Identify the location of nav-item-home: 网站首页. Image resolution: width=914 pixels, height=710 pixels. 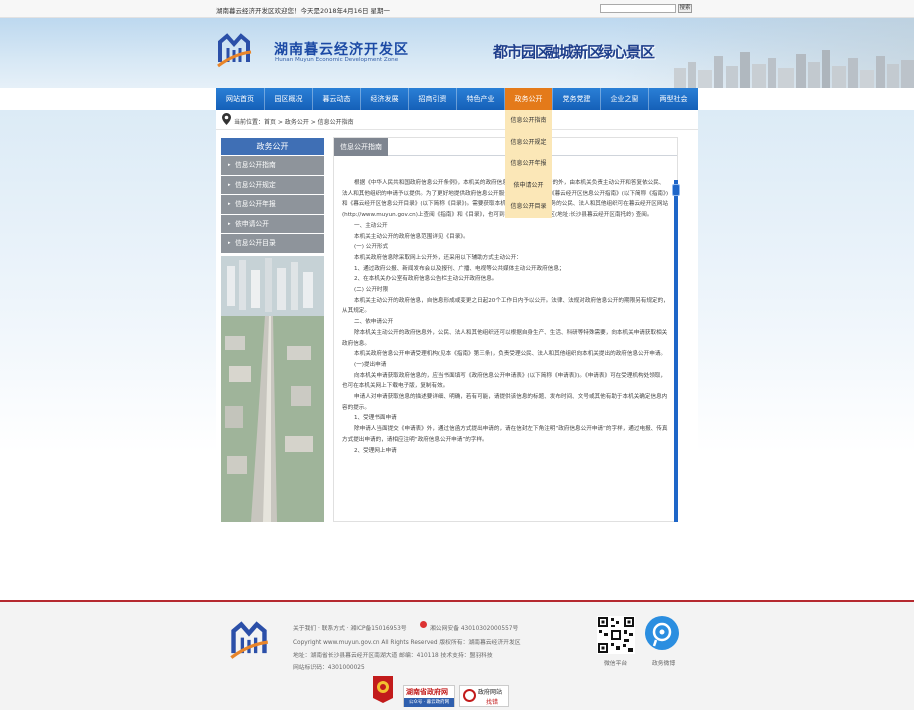
(240, 99).